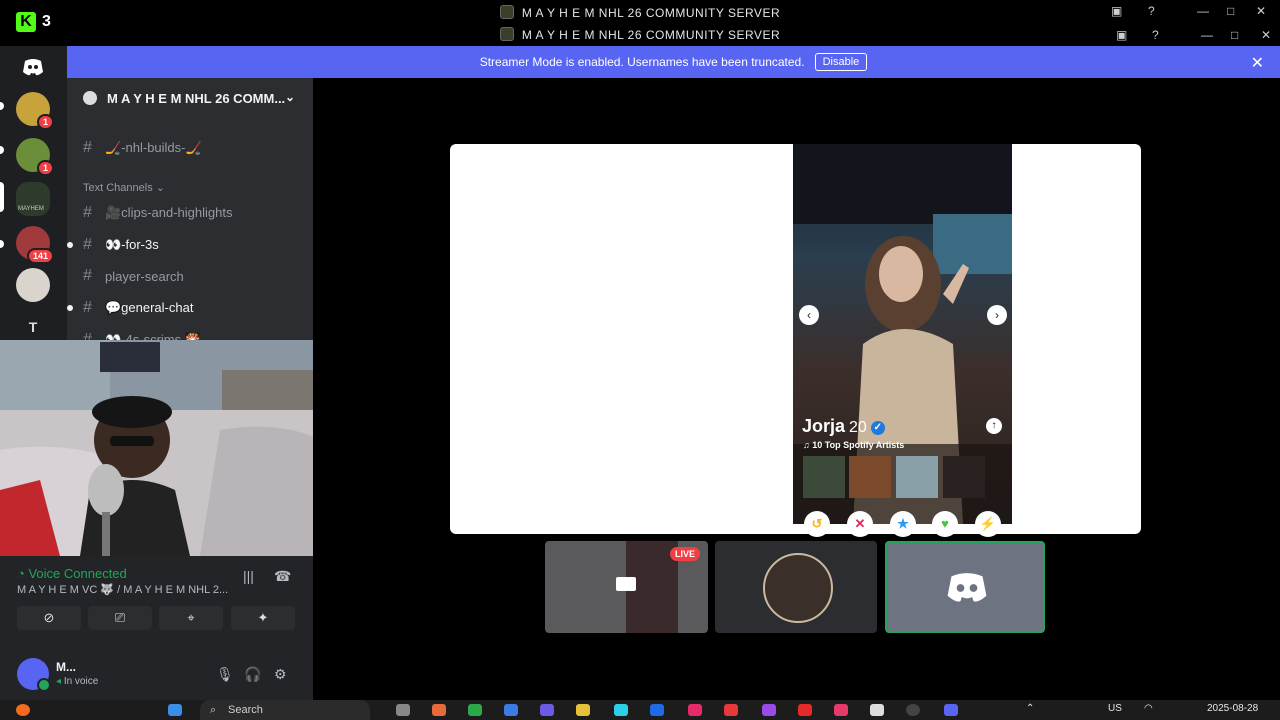 This screenshot has width=1280, height=720. Describe the element at coordinates (994, 426) in the screenshot. I see `expand-profile-button: ↑` at that location.